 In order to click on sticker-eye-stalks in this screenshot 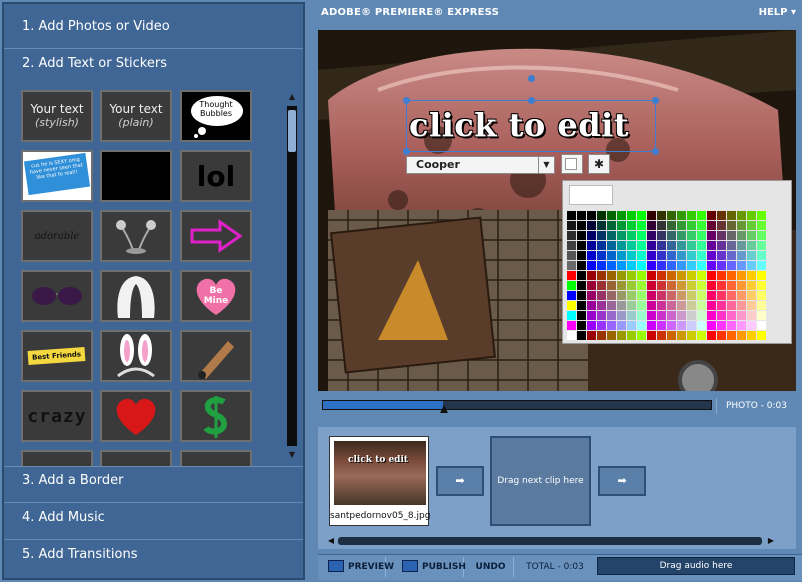, I will do `click(136, 236)`.